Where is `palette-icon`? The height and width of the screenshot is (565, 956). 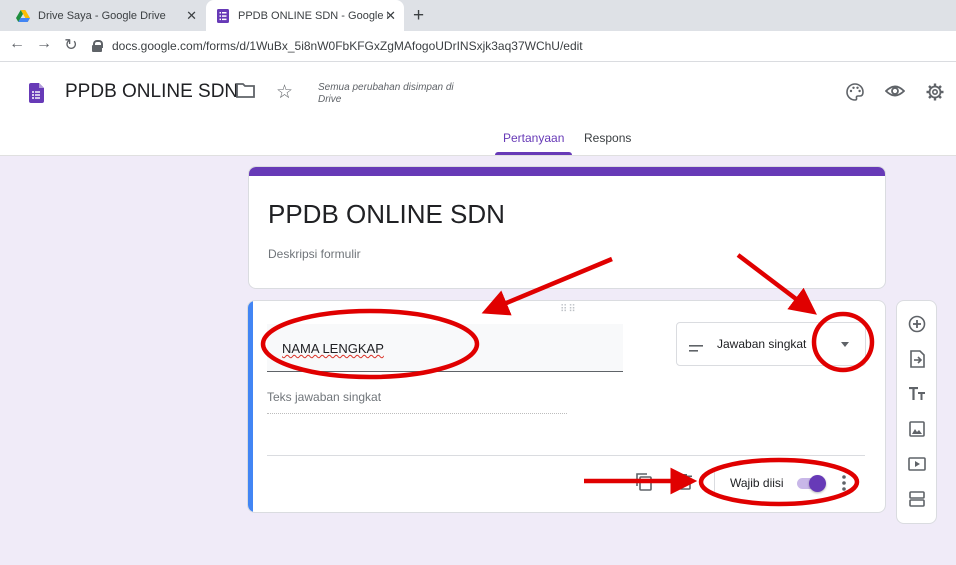 palette-icon is located at coordinates (855, 94).